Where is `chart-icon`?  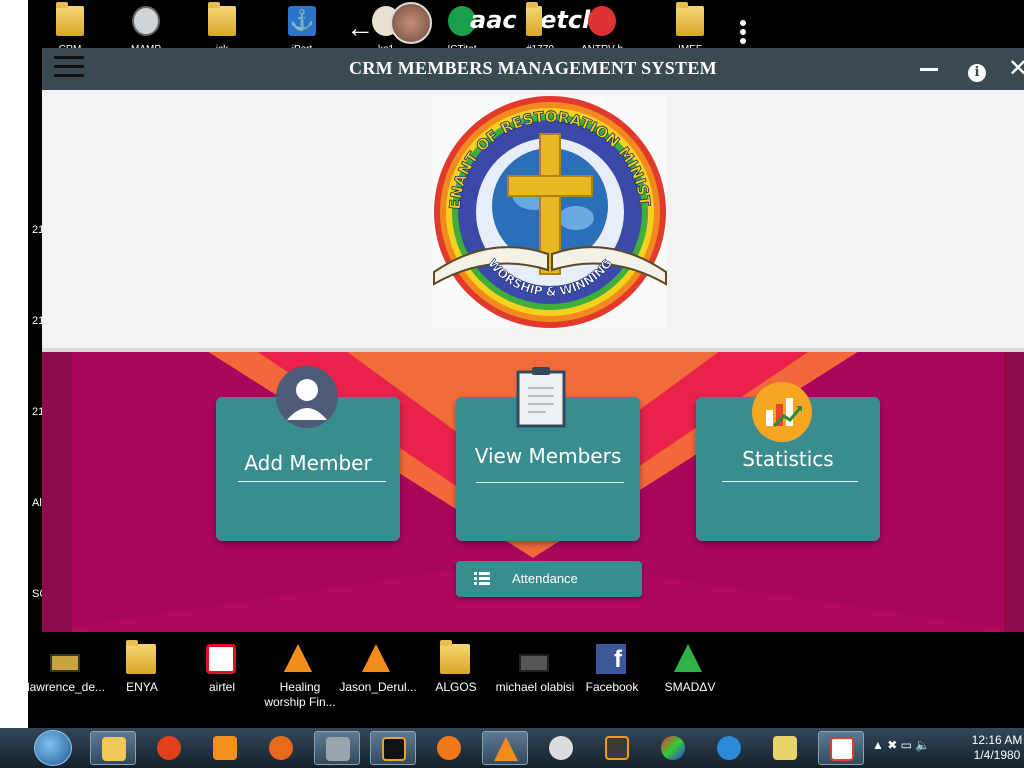 chart-icon is located at coordinates (782, 412).